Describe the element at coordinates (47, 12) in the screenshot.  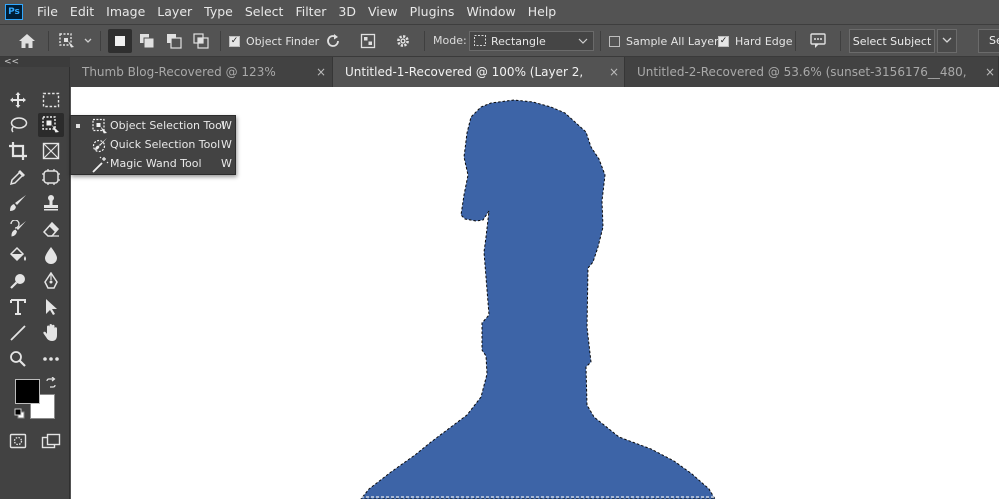
I see `menu-file: File` at that location.